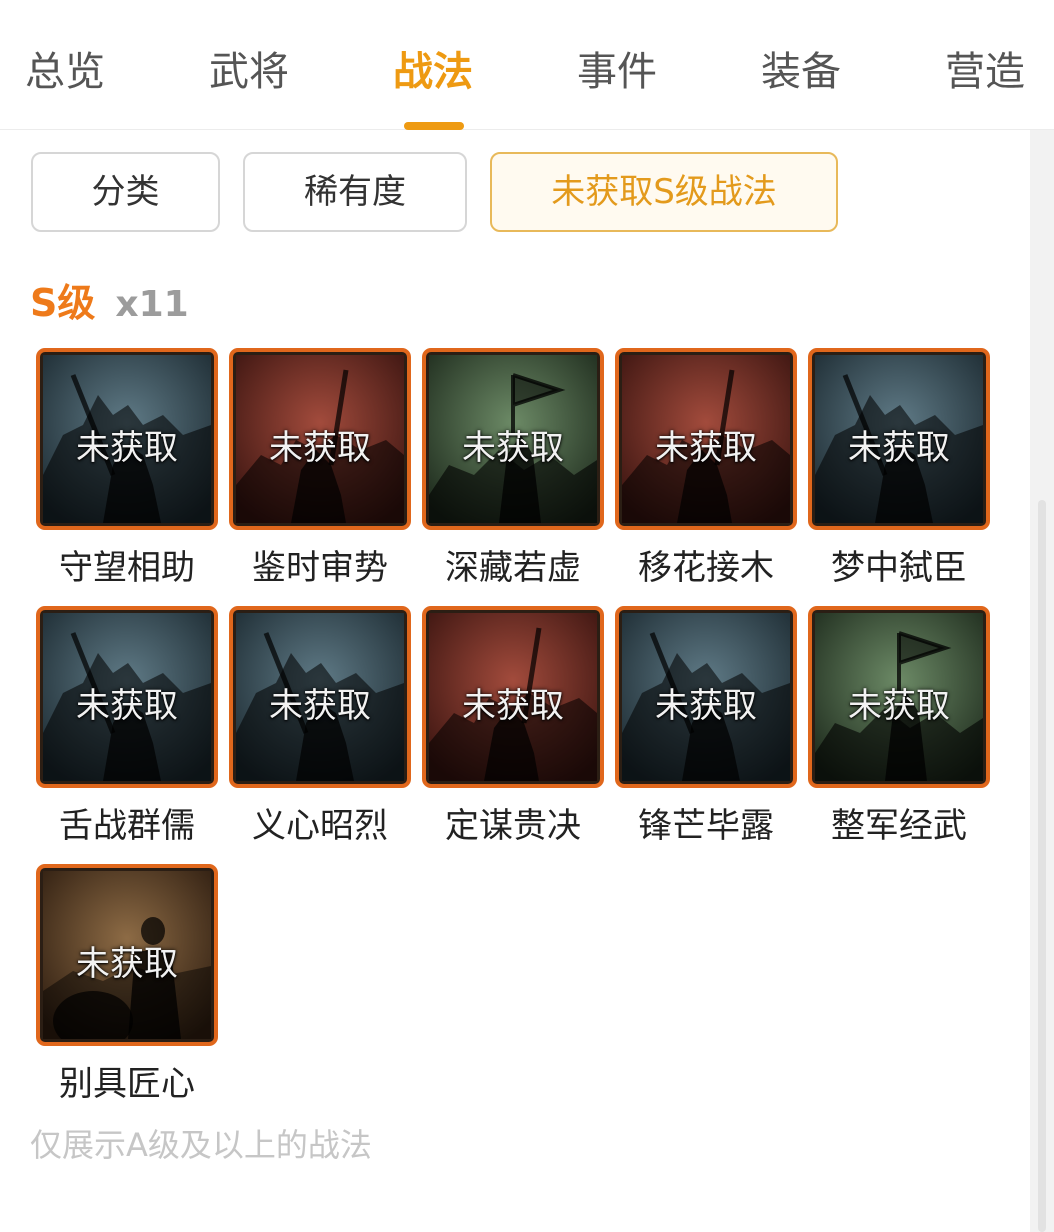 This screenshot has height=1232, width=1054. What do you see at coordinates (127, 568) in the screenshot?
I see `skill-name: 守望相助` at bounding box center [127, 568].